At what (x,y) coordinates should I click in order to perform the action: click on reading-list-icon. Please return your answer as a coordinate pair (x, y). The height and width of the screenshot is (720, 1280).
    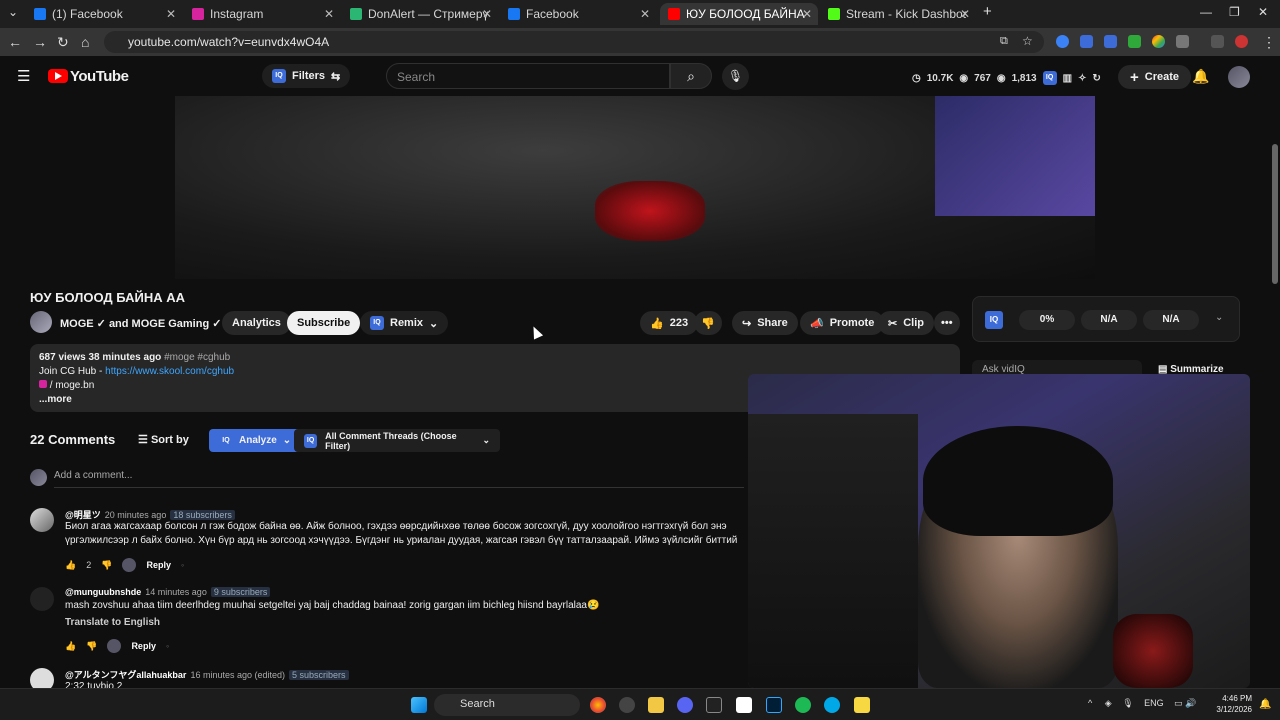
    Looking at the image, I should click on (1217, 41).